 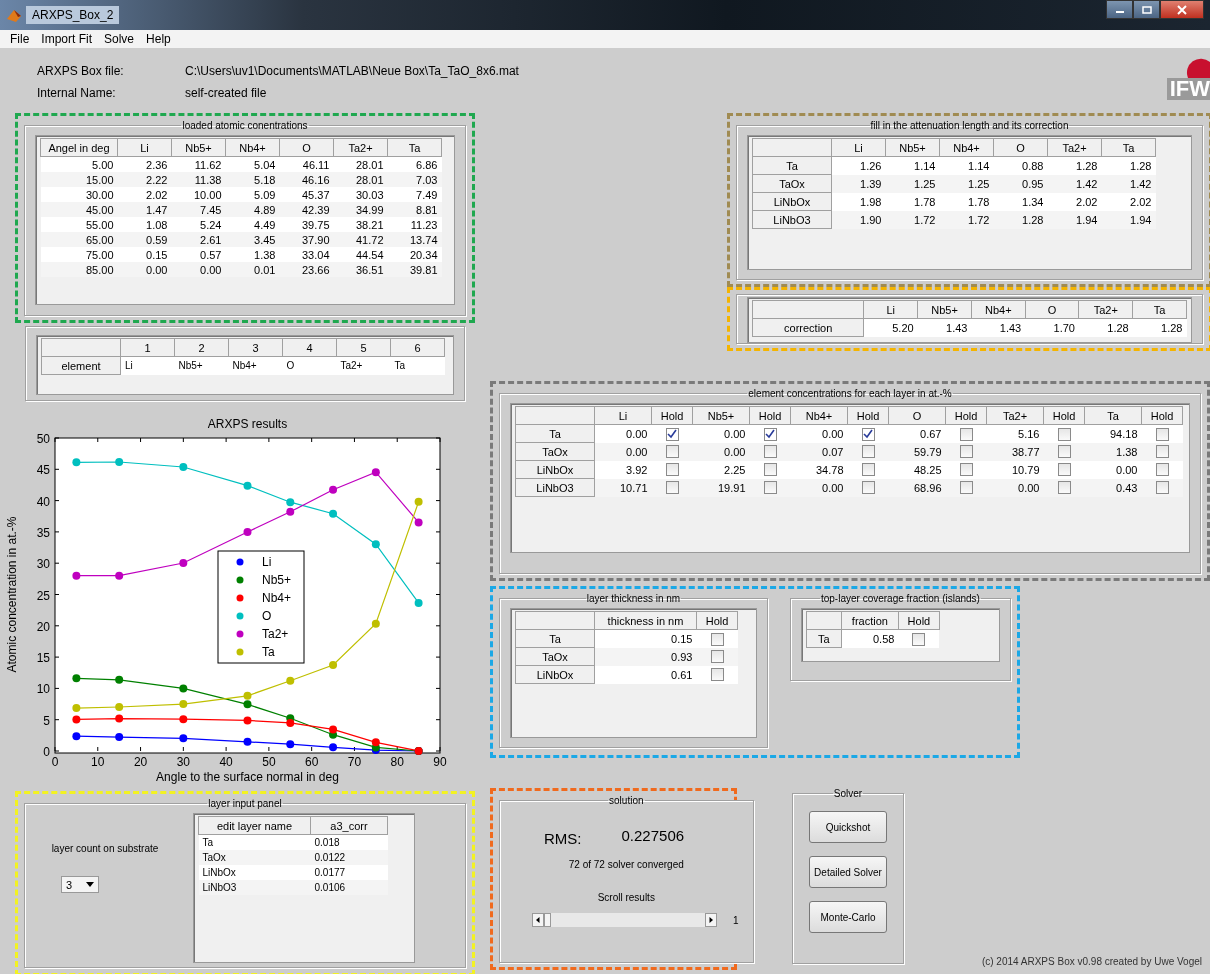 I want to click on info-value: C:\Users\uv1\Documents\MATLAB\Neue Box\Ta_TaO_8x6.mat, so click(x=352, y=71).